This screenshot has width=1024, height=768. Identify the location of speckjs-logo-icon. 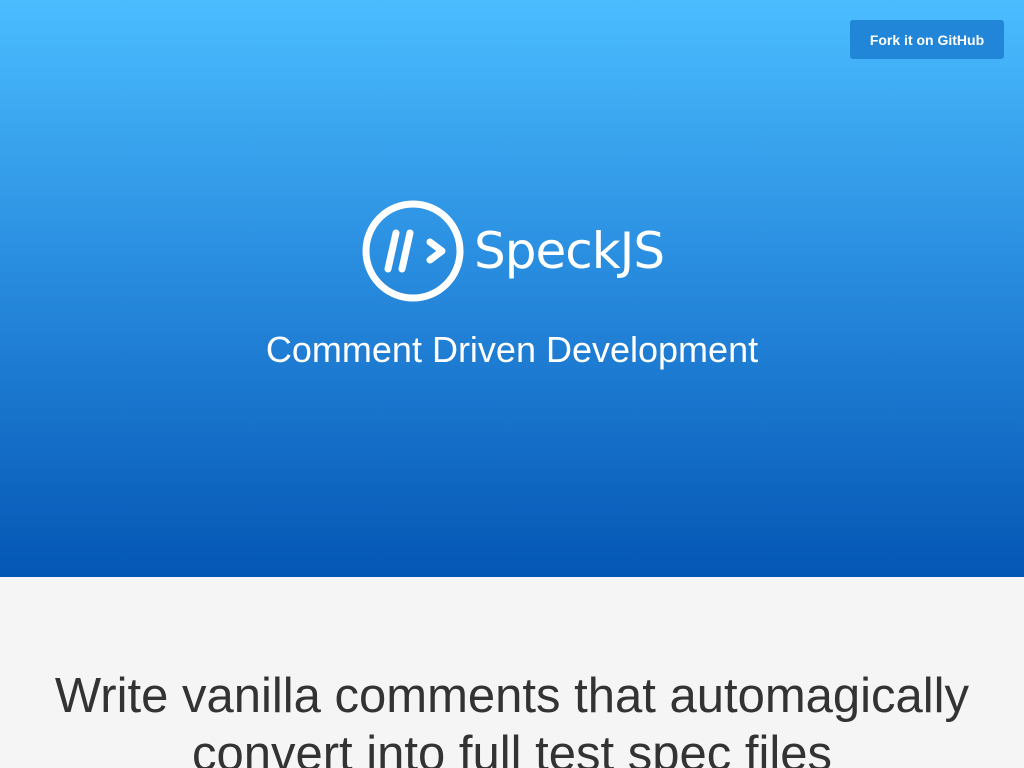
(413, 251).